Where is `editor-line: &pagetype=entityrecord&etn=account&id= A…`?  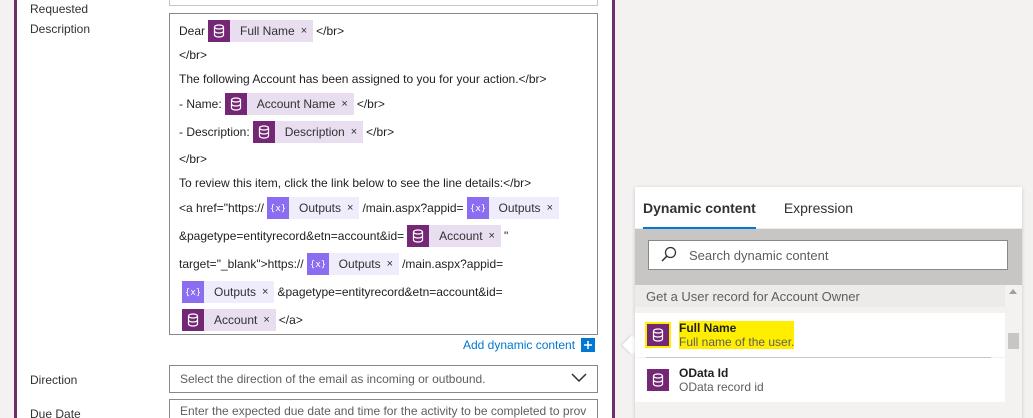 editor-line: &pagetype=entityrecord&etn=account&id= A… is located at coordinates (343, 236).